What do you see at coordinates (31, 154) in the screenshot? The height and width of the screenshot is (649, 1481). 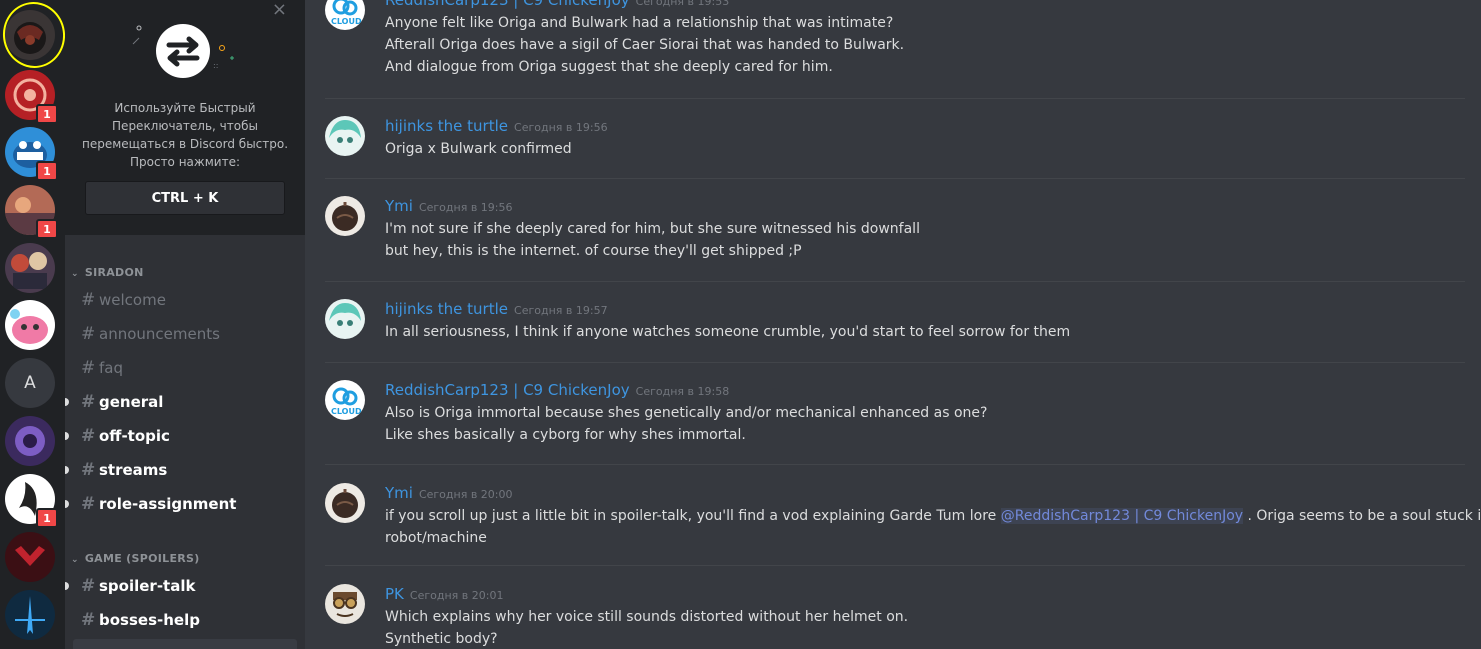 I see `server-icon-guild-3: 1` at bounding box center [31, 154].